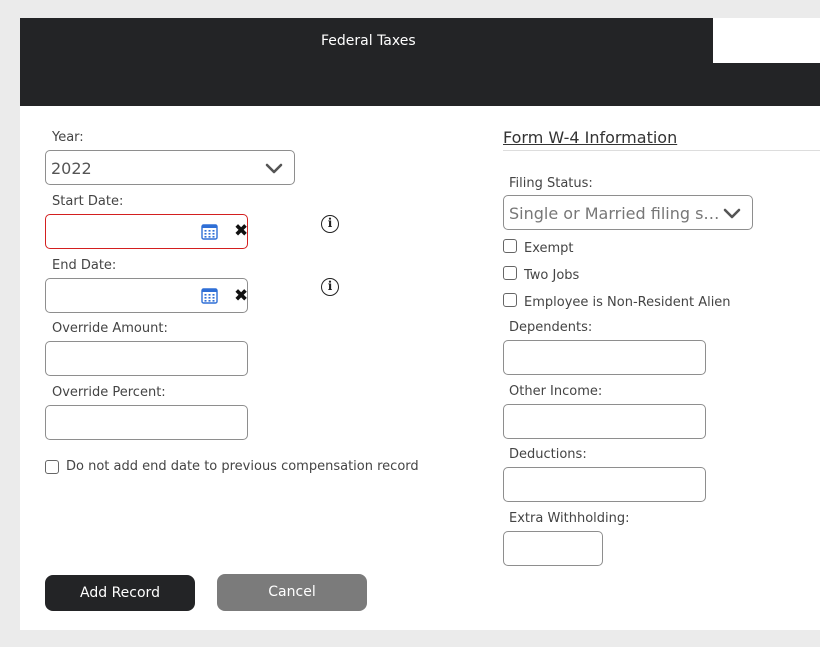 This screenshot has height=647, width=820. I want to click on dependents-input, so click(604, 357).